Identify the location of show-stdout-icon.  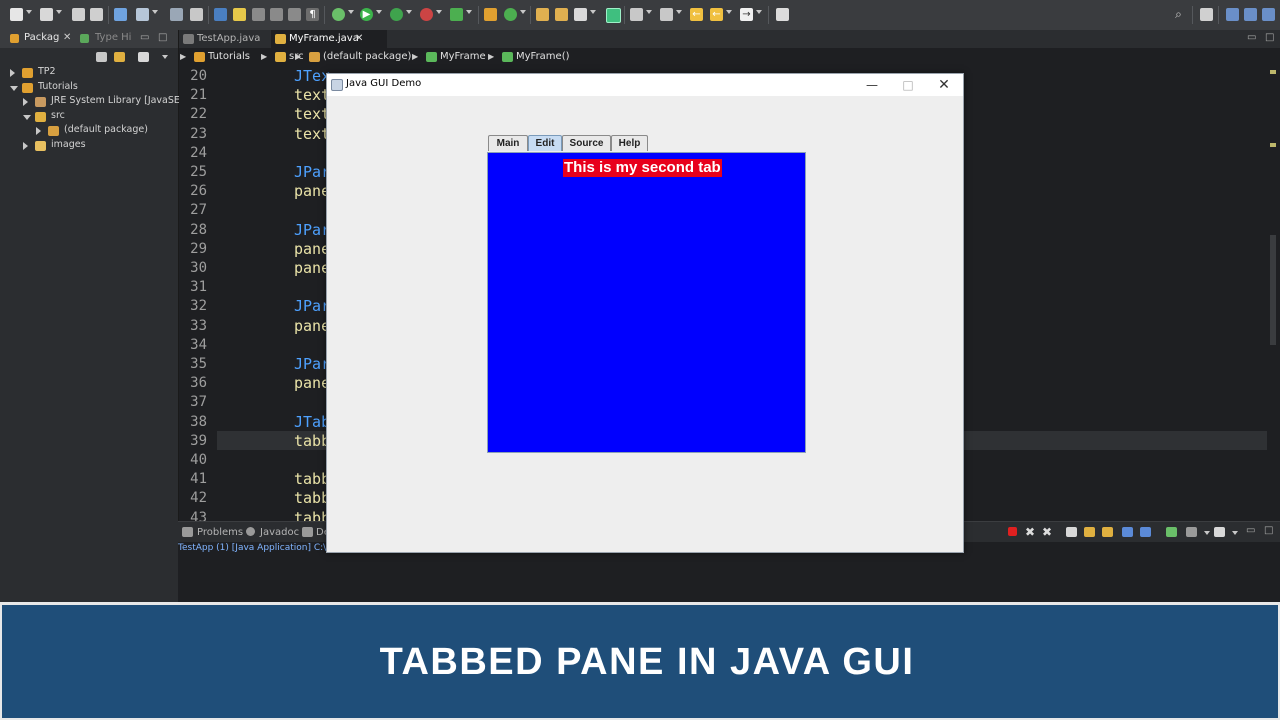
(1127, 532).